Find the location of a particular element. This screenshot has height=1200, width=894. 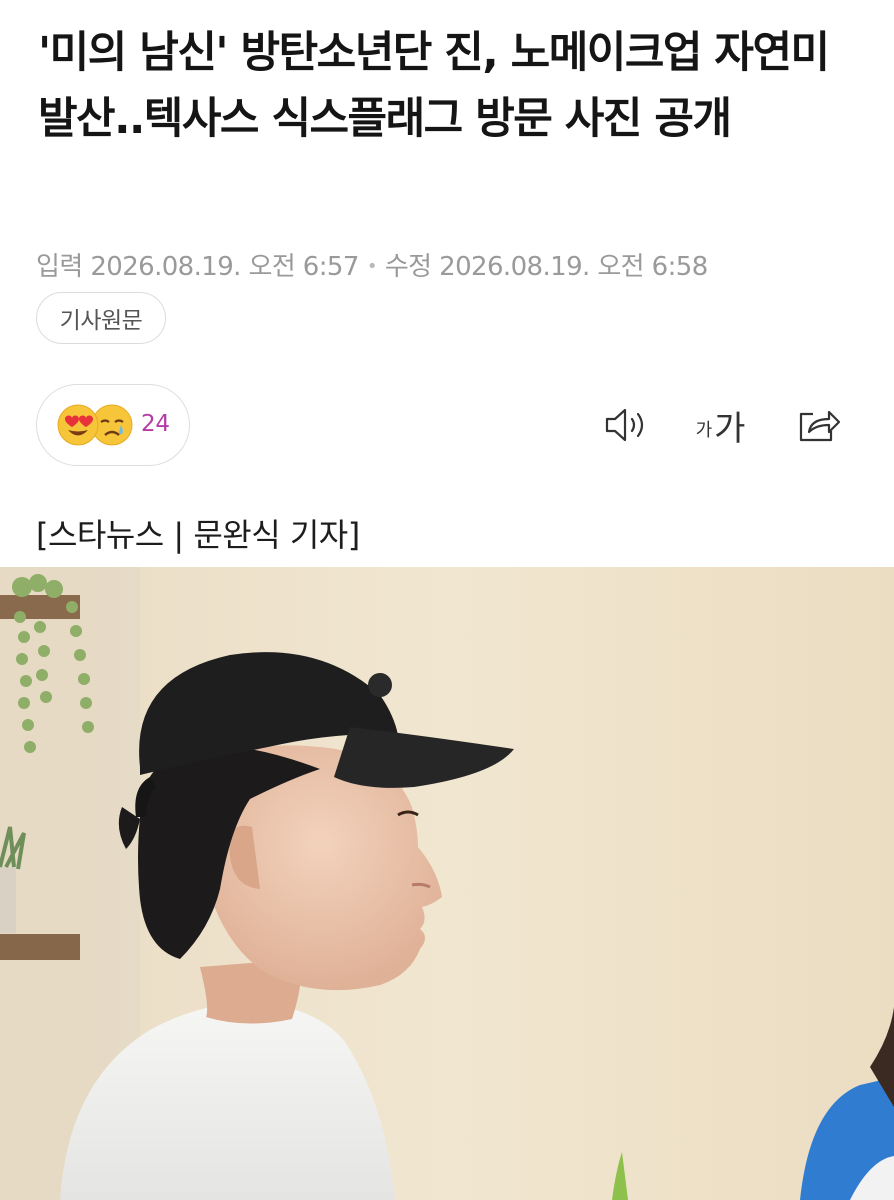

share-icon is located at coordinates (820, 426).